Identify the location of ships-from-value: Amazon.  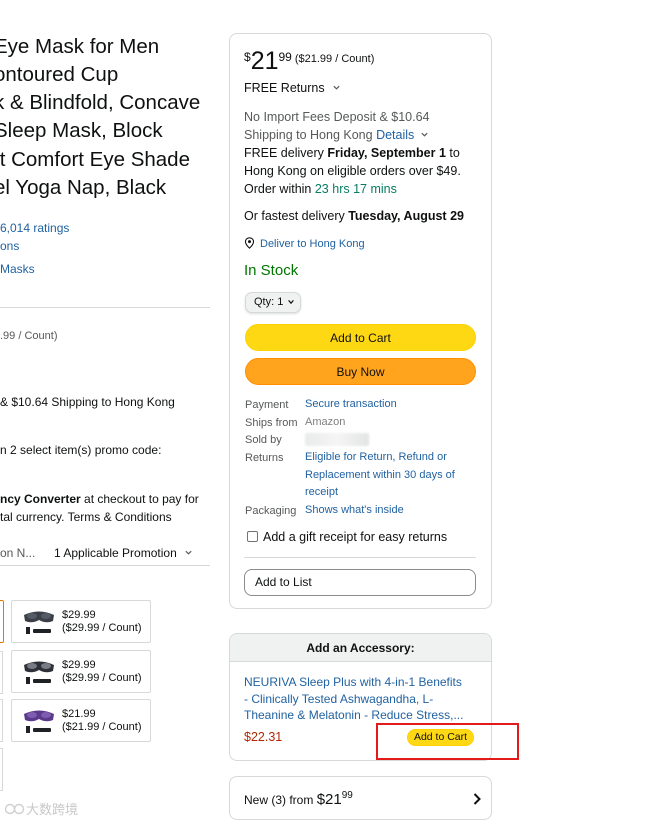
(325, 422).